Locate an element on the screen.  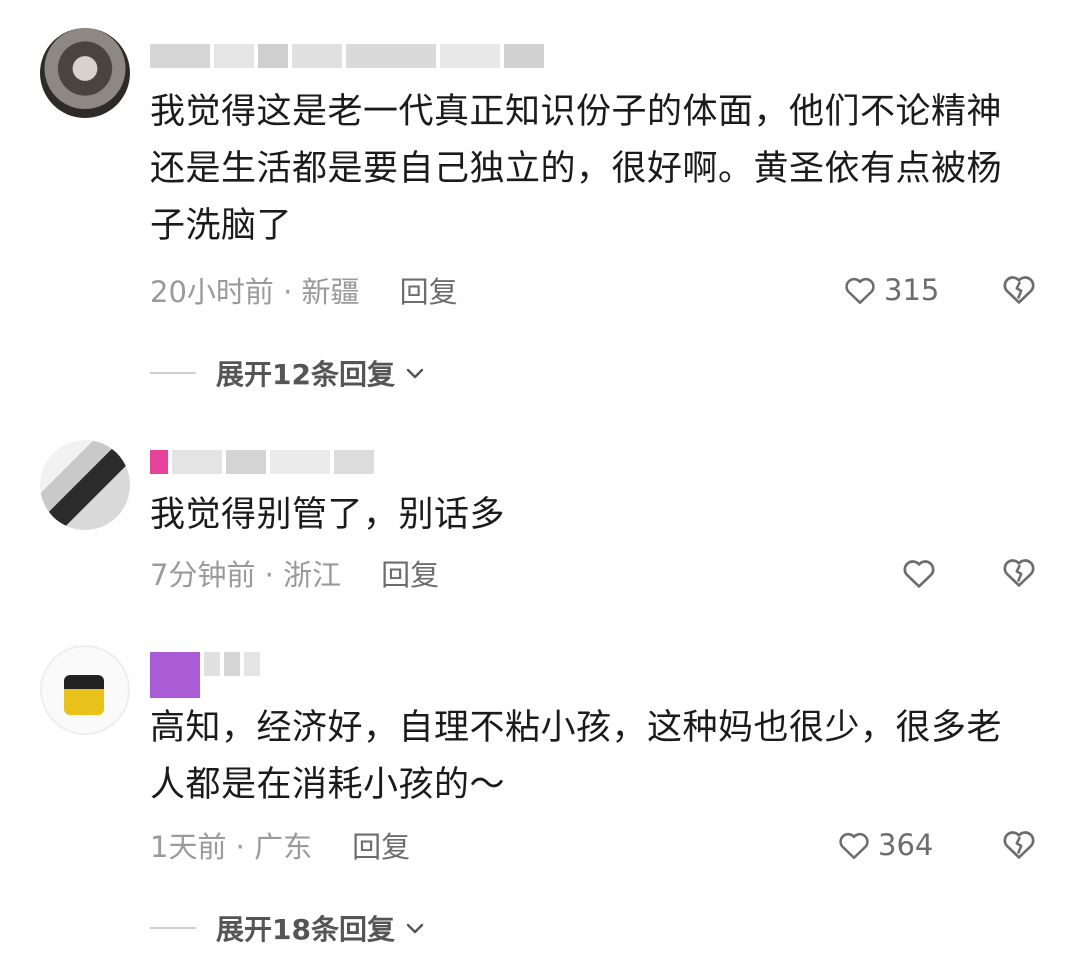
comment-meta: 1天前 · 广东 回复 is located at coordinates (280, 845).